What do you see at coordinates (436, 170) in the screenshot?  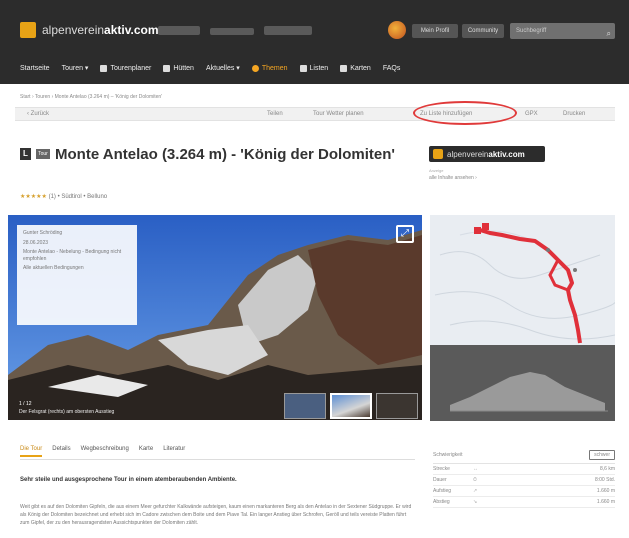 I see `ad-label: Anzeige` at bounding box center [436, 170].